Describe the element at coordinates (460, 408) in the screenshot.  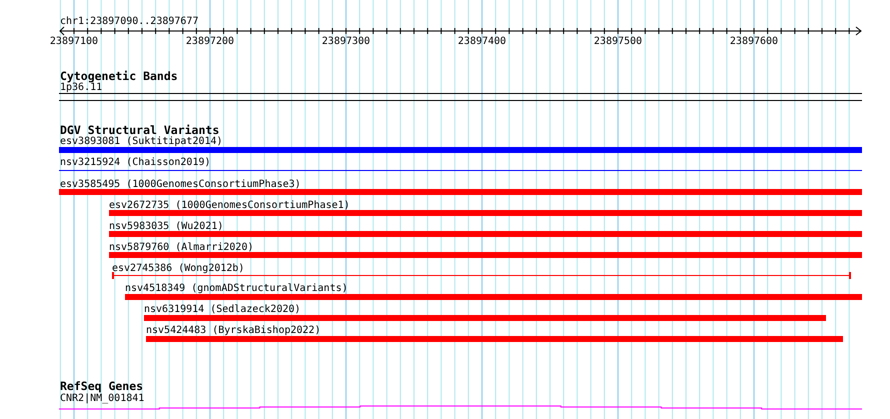
I see `gene-line` at that location.